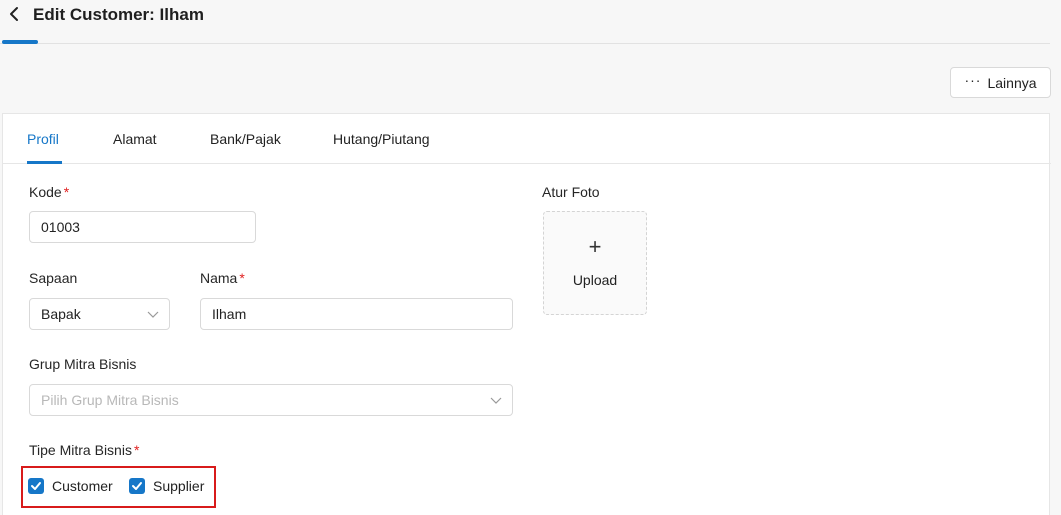 This screenshot has width=1061, height=515. What do you see at coordinates (595, 246) in the screenshot?
I see `plus-icon: +` at bounding box center [595, 246].